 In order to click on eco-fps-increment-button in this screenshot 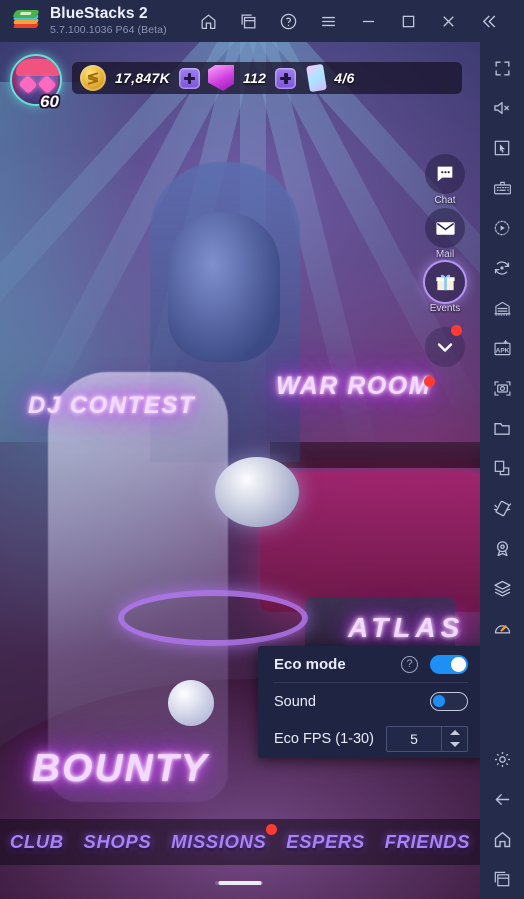, I will do `click(454, 733)`.